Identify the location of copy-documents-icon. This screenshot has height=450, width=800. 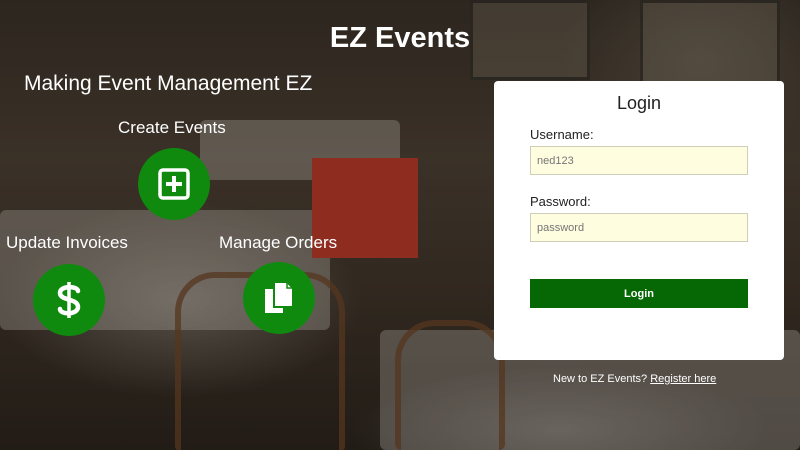
(279, 297).